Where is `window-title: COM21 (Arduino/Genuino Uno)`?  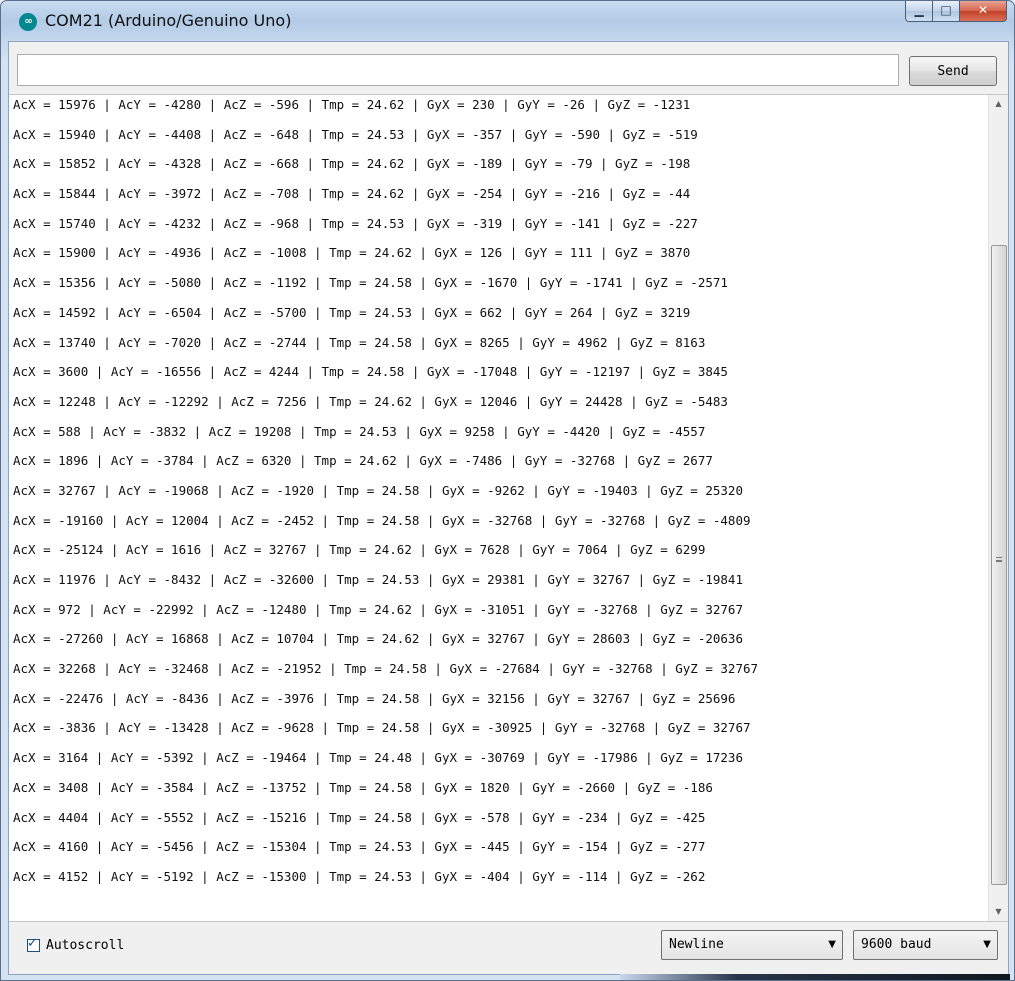
window-title: COM21 (Arduino/Genuino Uno) is located at coordinates (168, 20).